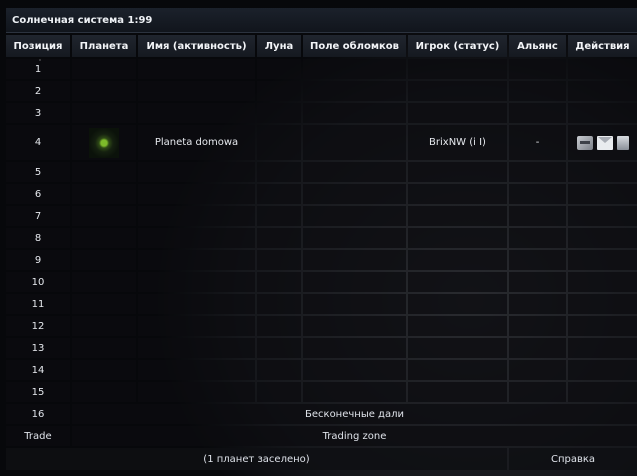 The image size is (637, 476). I want to click on table-row: 11, so click(321, 304).